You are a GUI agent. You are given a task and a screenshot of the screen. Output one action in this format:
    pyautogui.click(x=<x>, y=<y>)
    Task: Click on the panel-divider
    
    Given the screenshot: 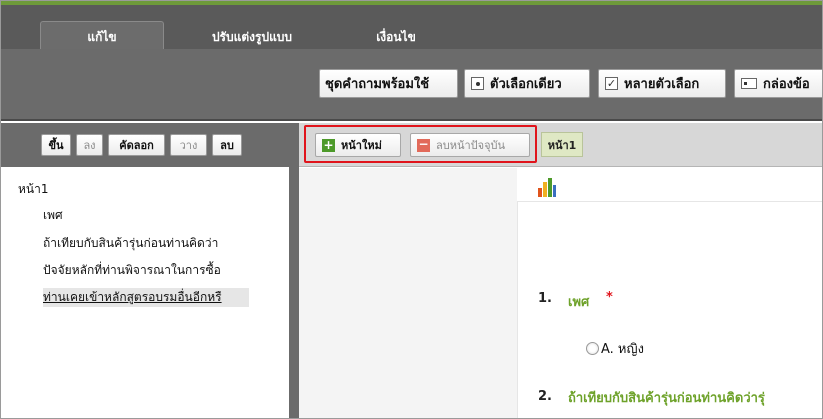 What is the action you would take?
    pyautogui.click(x=294, y=270)
    